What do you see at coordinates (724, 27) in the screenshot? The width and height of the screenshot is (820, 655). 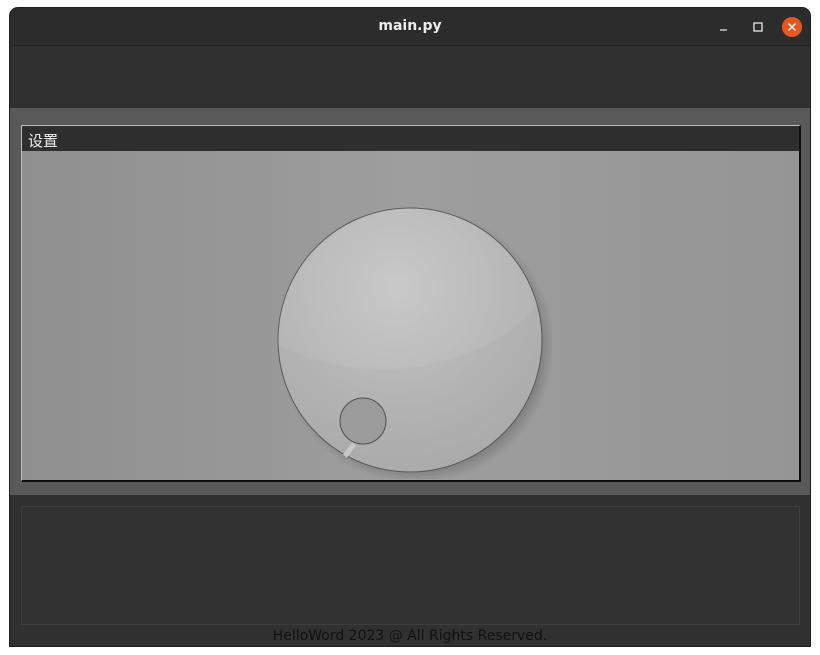 I see `minimize-button` at bounding box center [724, 27].